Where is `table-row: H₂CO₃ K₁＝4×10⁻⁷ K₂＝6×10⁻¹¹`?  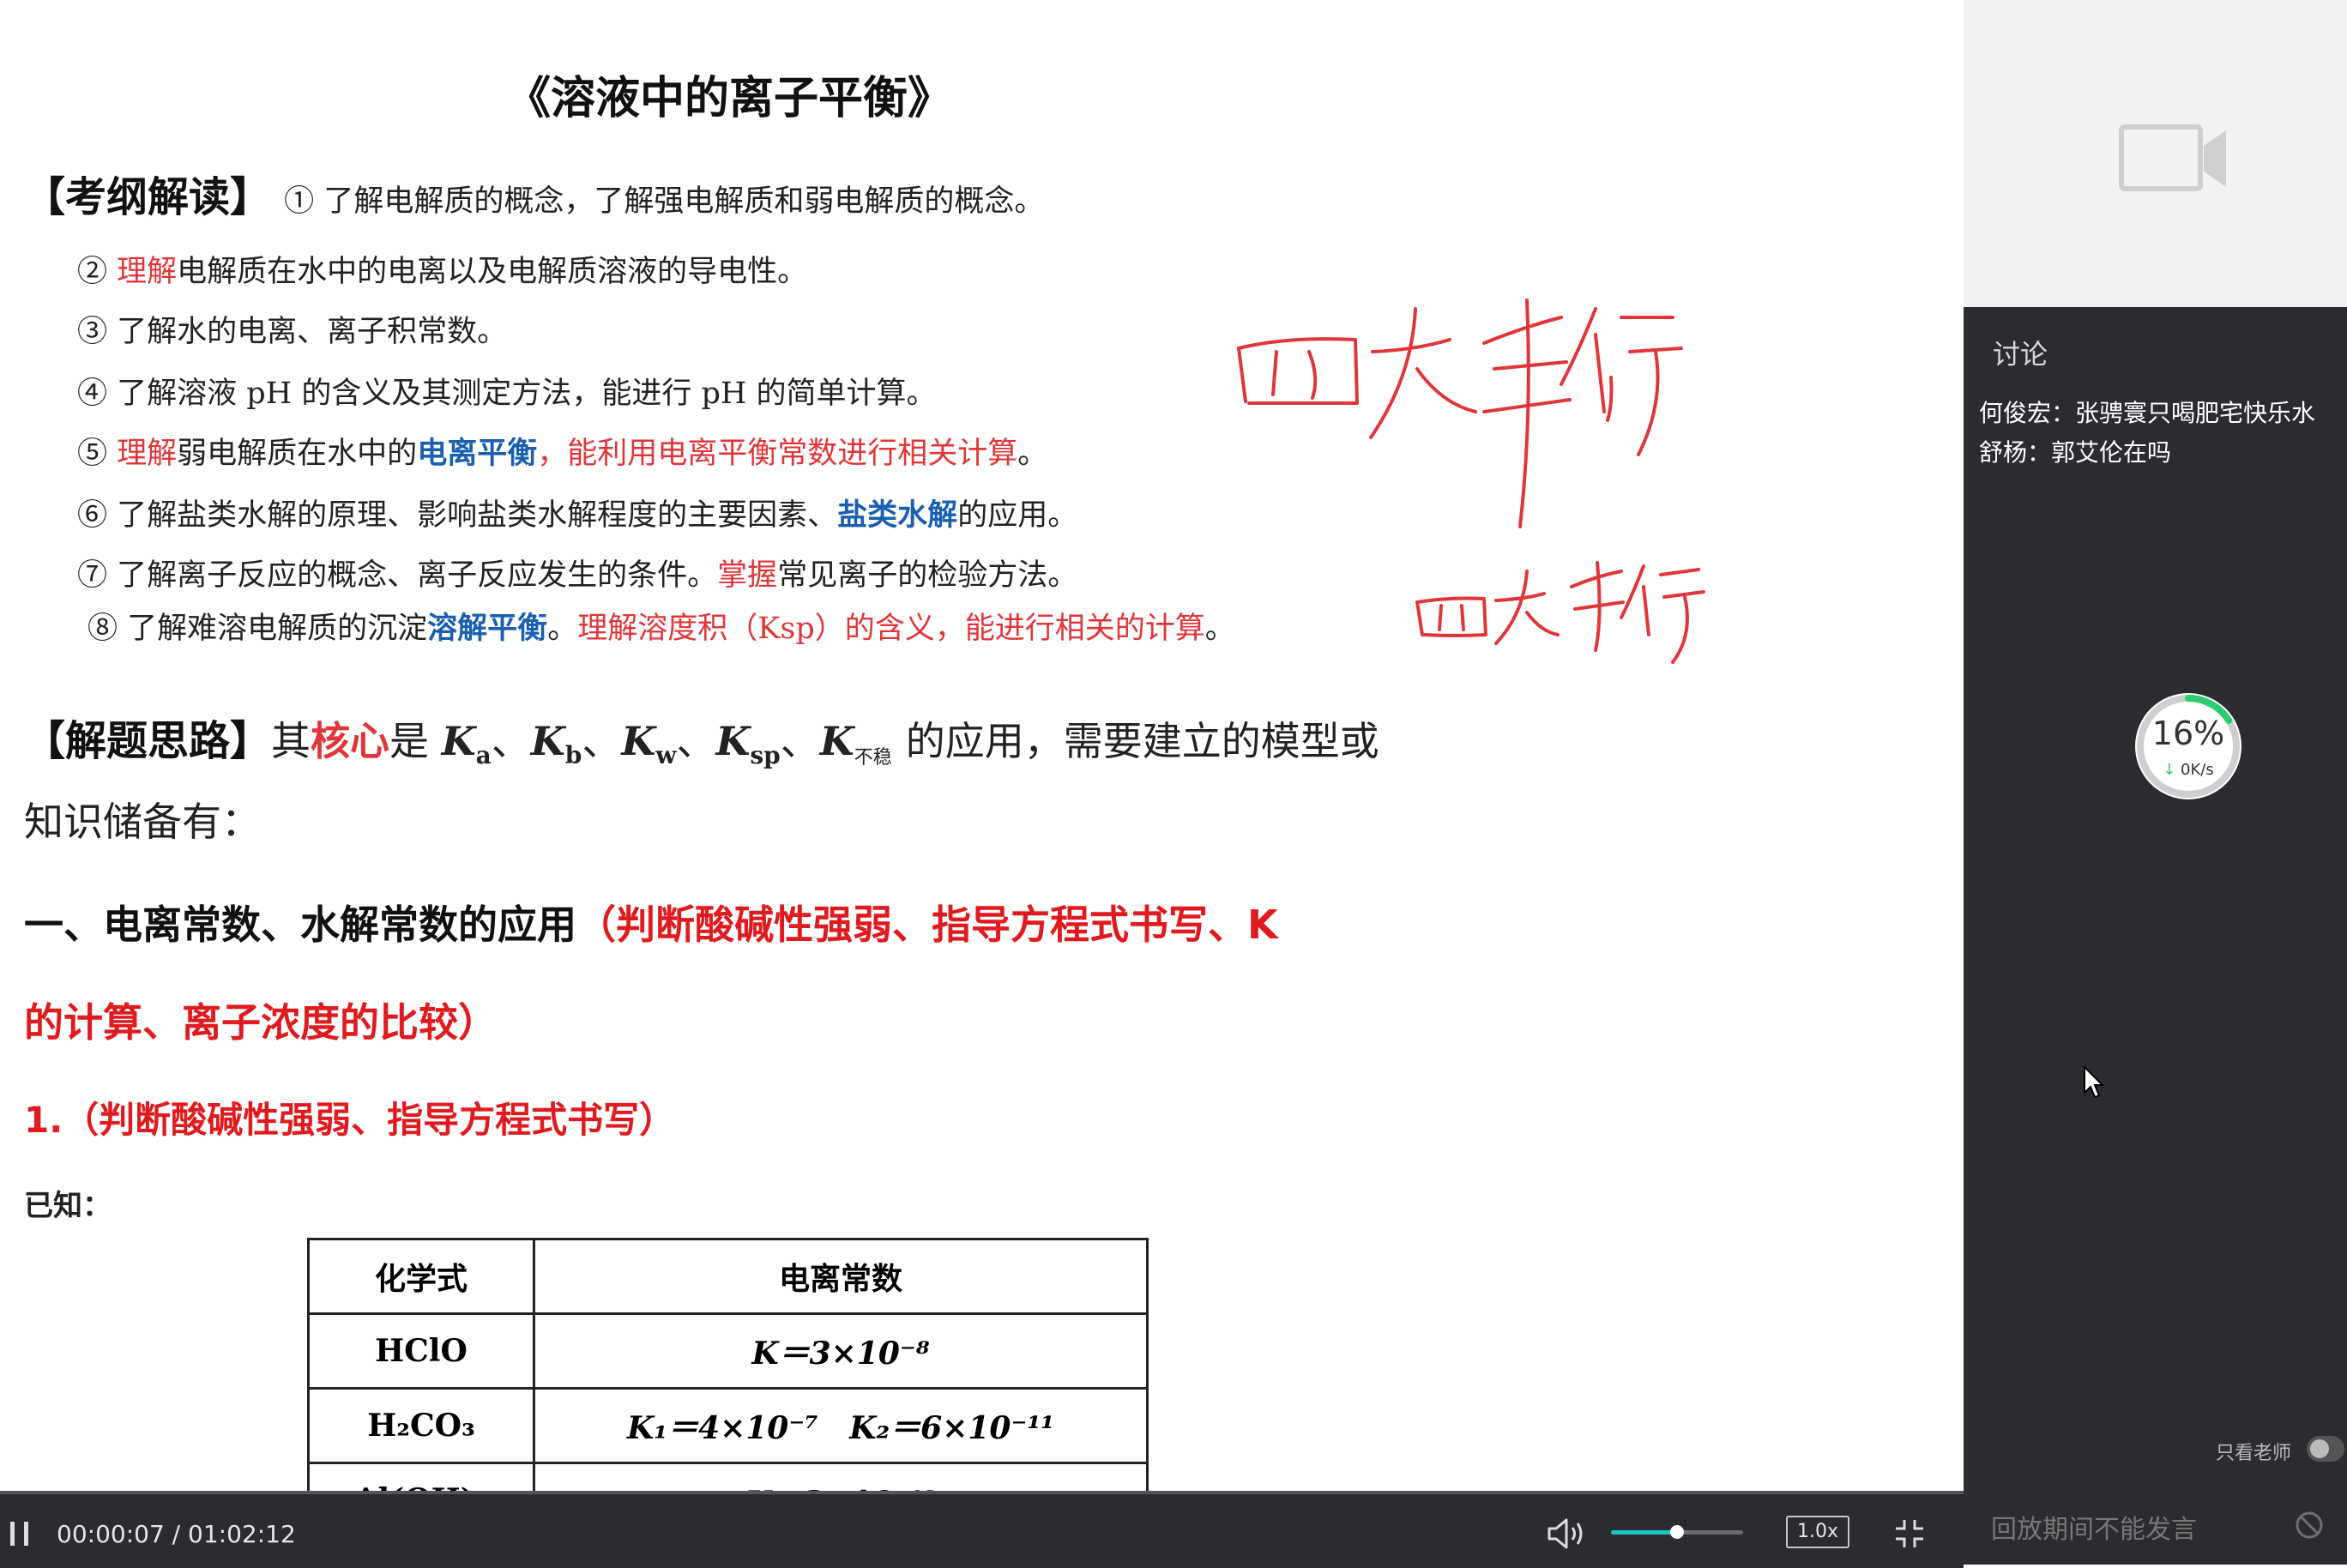 table-row: H₂CO₃ K₁＝4×10⁻⁷ K₂＝6×10⁻¹¹ is located at coordinates (728, 1425).